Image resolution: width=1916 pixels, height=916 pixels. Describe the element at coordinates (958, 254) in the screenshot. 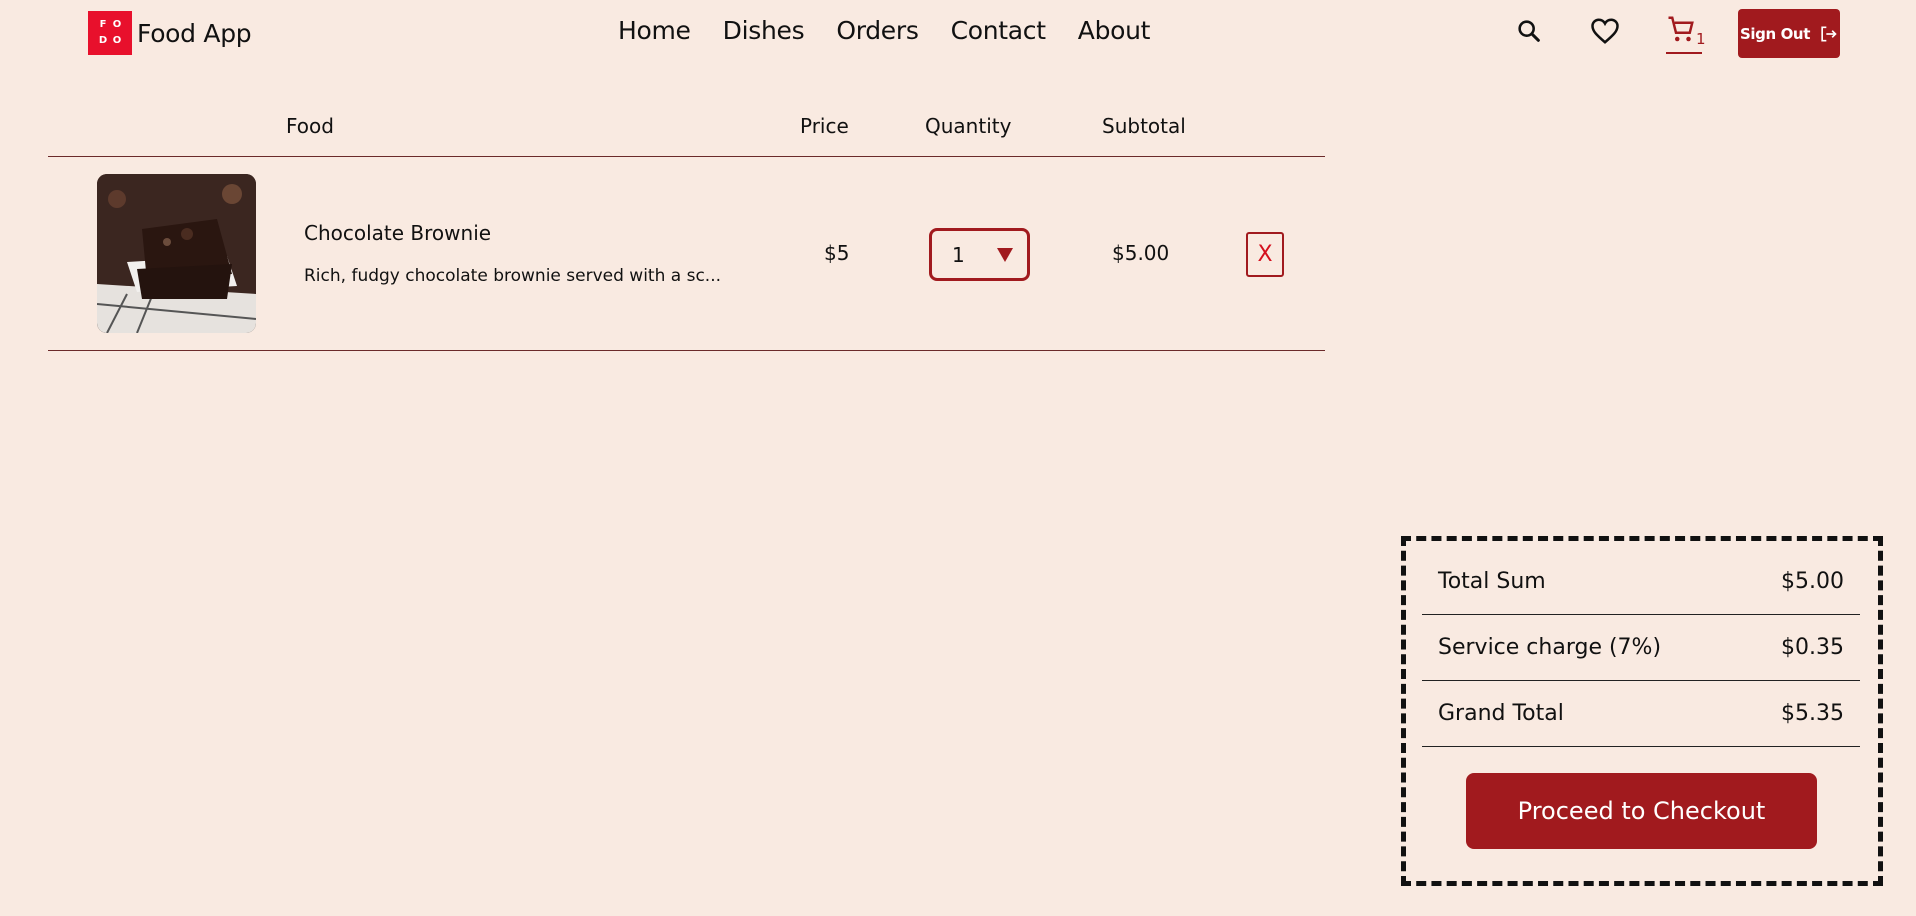

I see `quantity-value: 1` at that location.